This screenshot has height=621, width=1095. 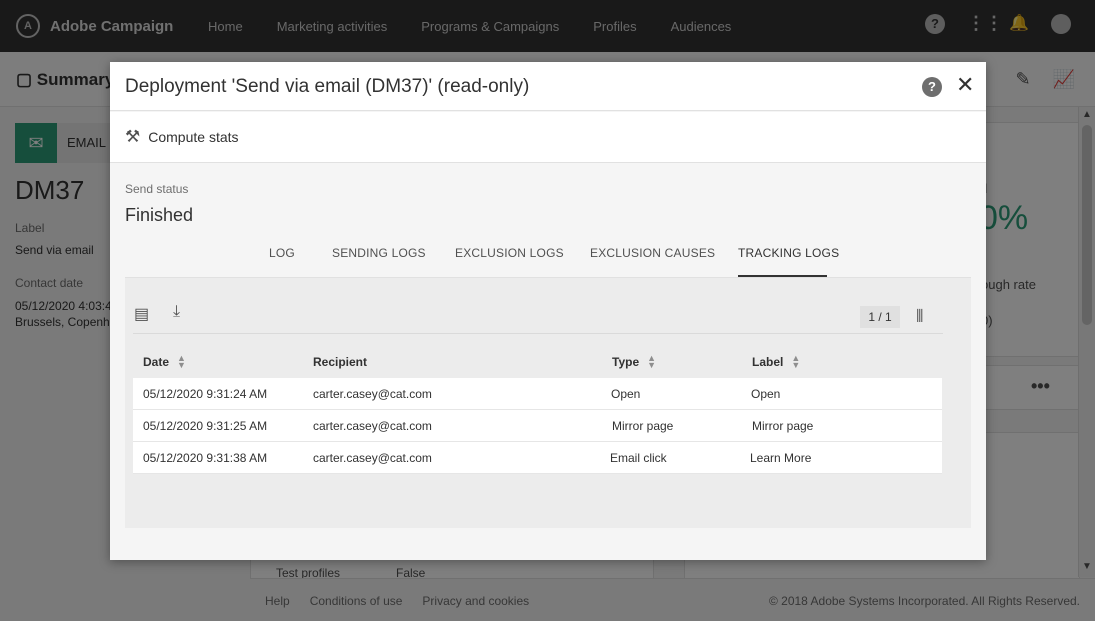 I want to click on tab-log: LOG, so click(x=282, y=253).